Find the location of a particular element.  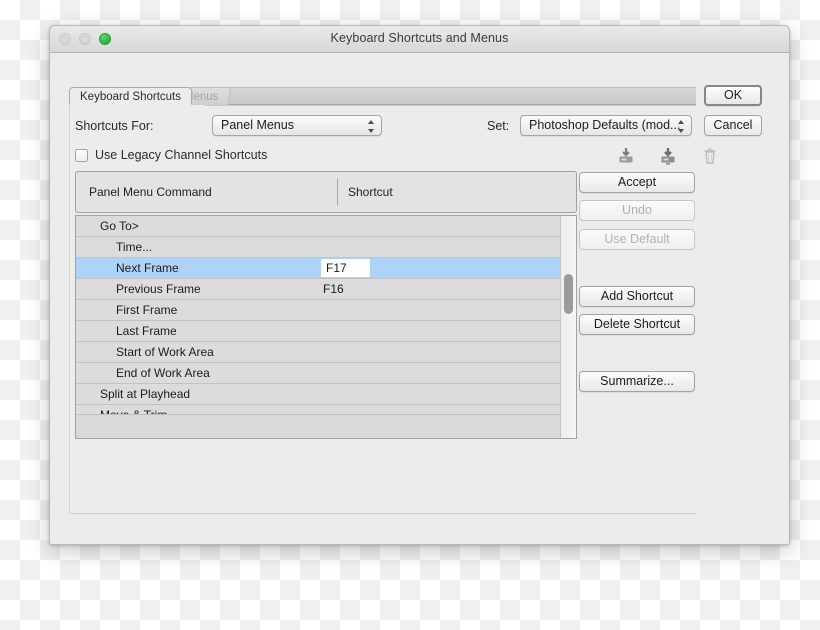

row-command: Last Frame is located at coordinates (146, 331).